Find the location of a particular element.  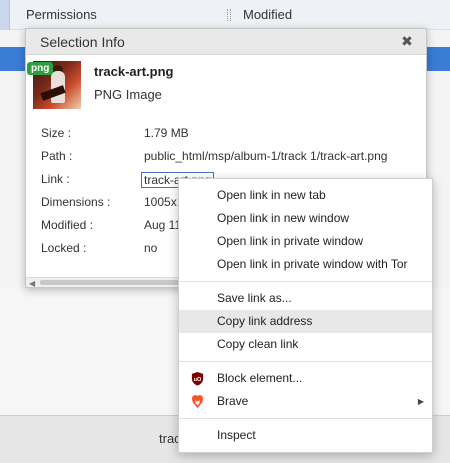

file-list-header: Permissions Modified is located at coordinates (225, 15).